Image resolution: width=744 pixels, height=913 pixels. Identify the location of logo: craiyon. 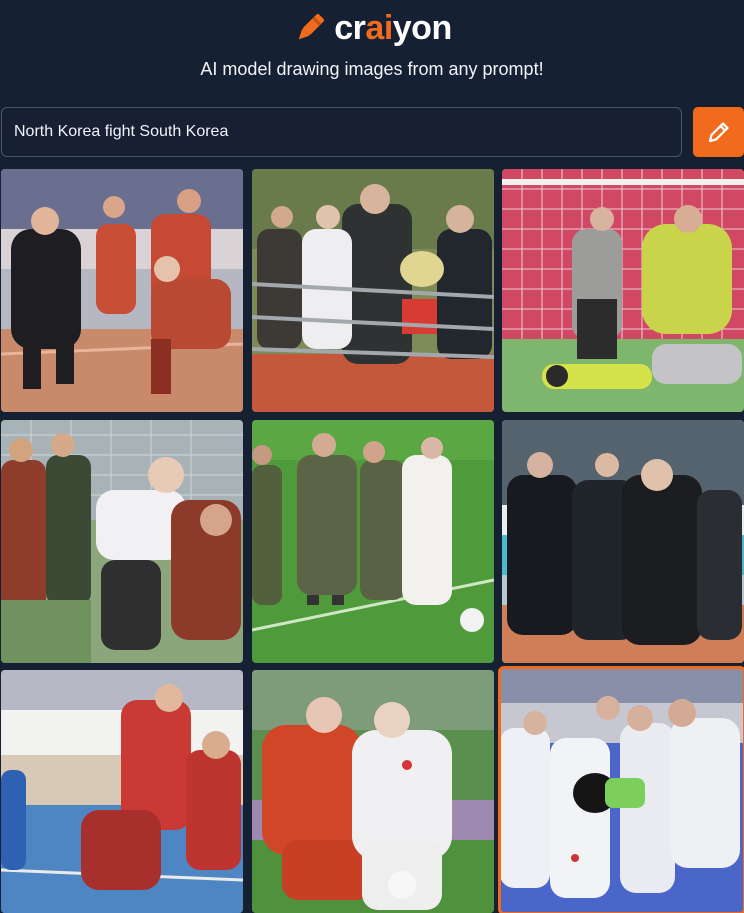
(372, 28).